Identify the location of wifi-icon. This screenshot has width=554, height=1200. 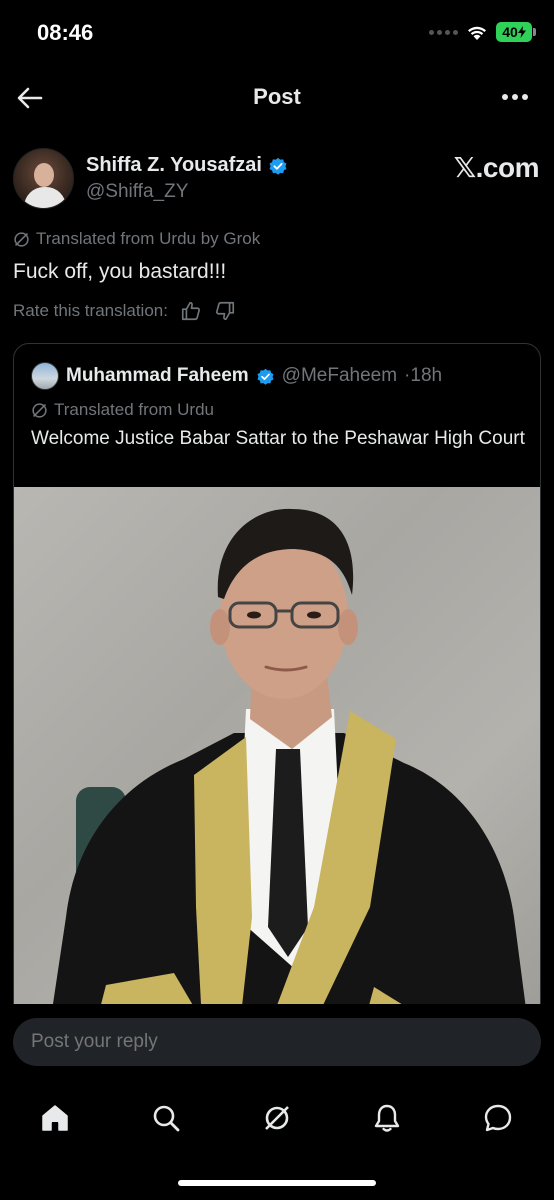
(477, 33).